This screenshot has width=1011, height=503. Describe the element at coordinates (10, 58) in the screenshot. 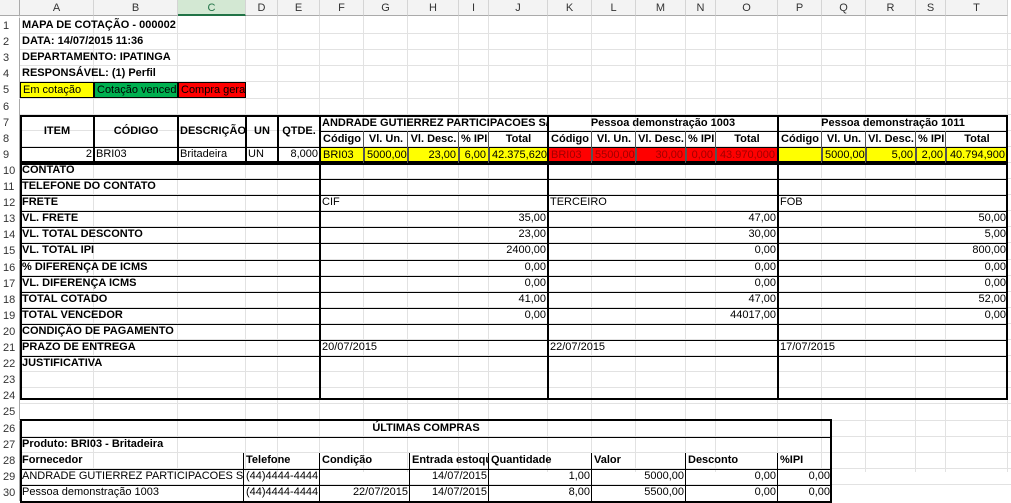

I see `row-header: 3` at that location.